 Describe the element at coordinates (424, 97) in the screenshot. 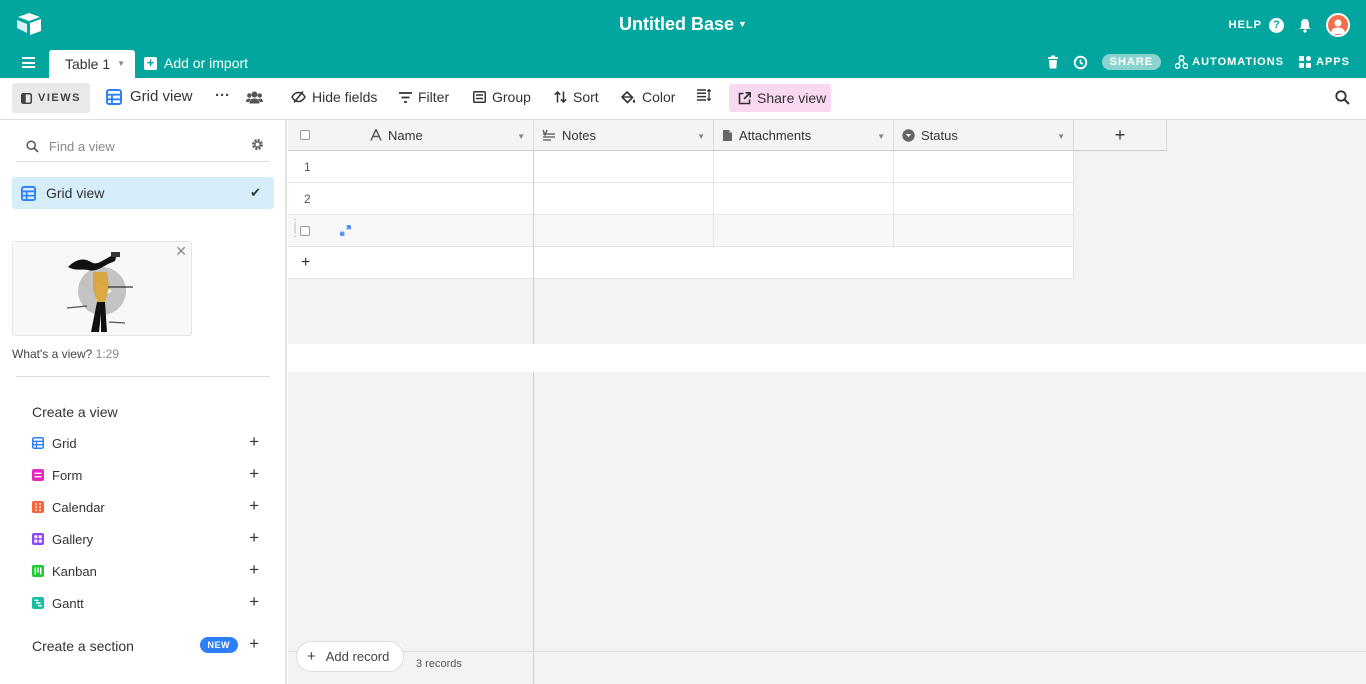

I see `filter-button: Filter` at that location.